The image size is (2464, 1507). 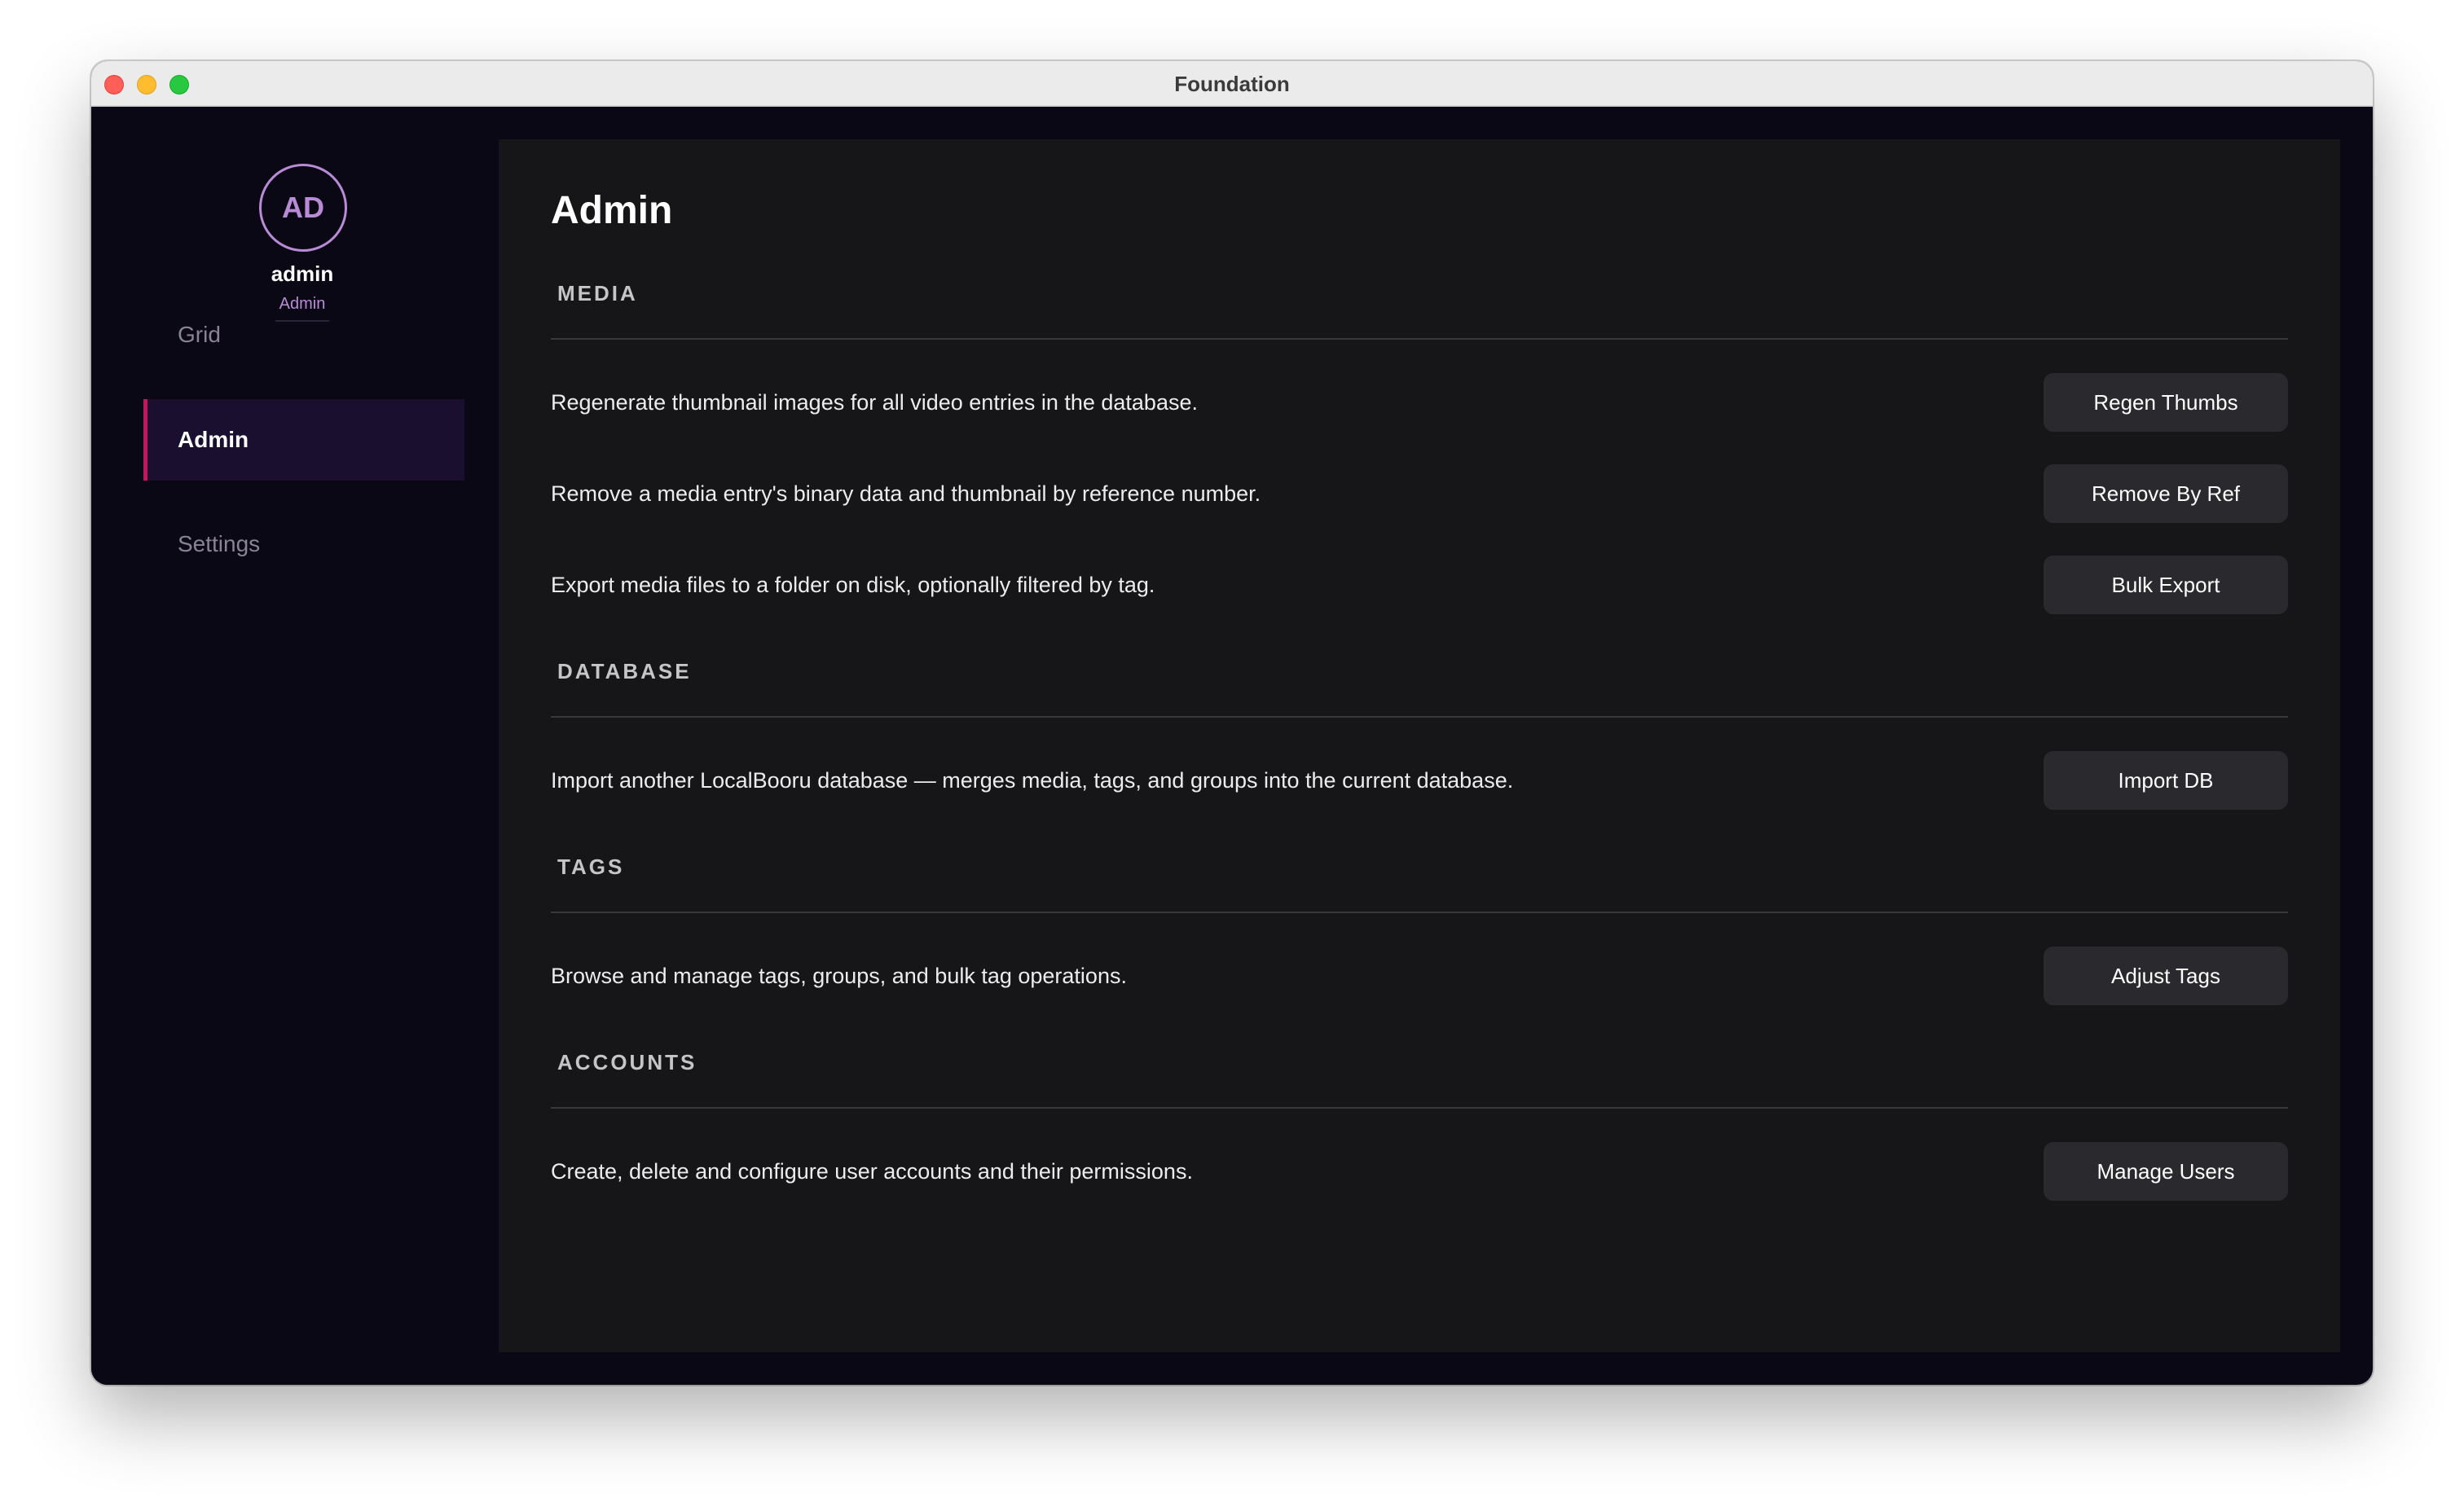 What do you see at coordinates (627, 1062) in the screenshot?
I see `section-header-accounts: ACCOUNTS` at bounding box center [627, 1062].